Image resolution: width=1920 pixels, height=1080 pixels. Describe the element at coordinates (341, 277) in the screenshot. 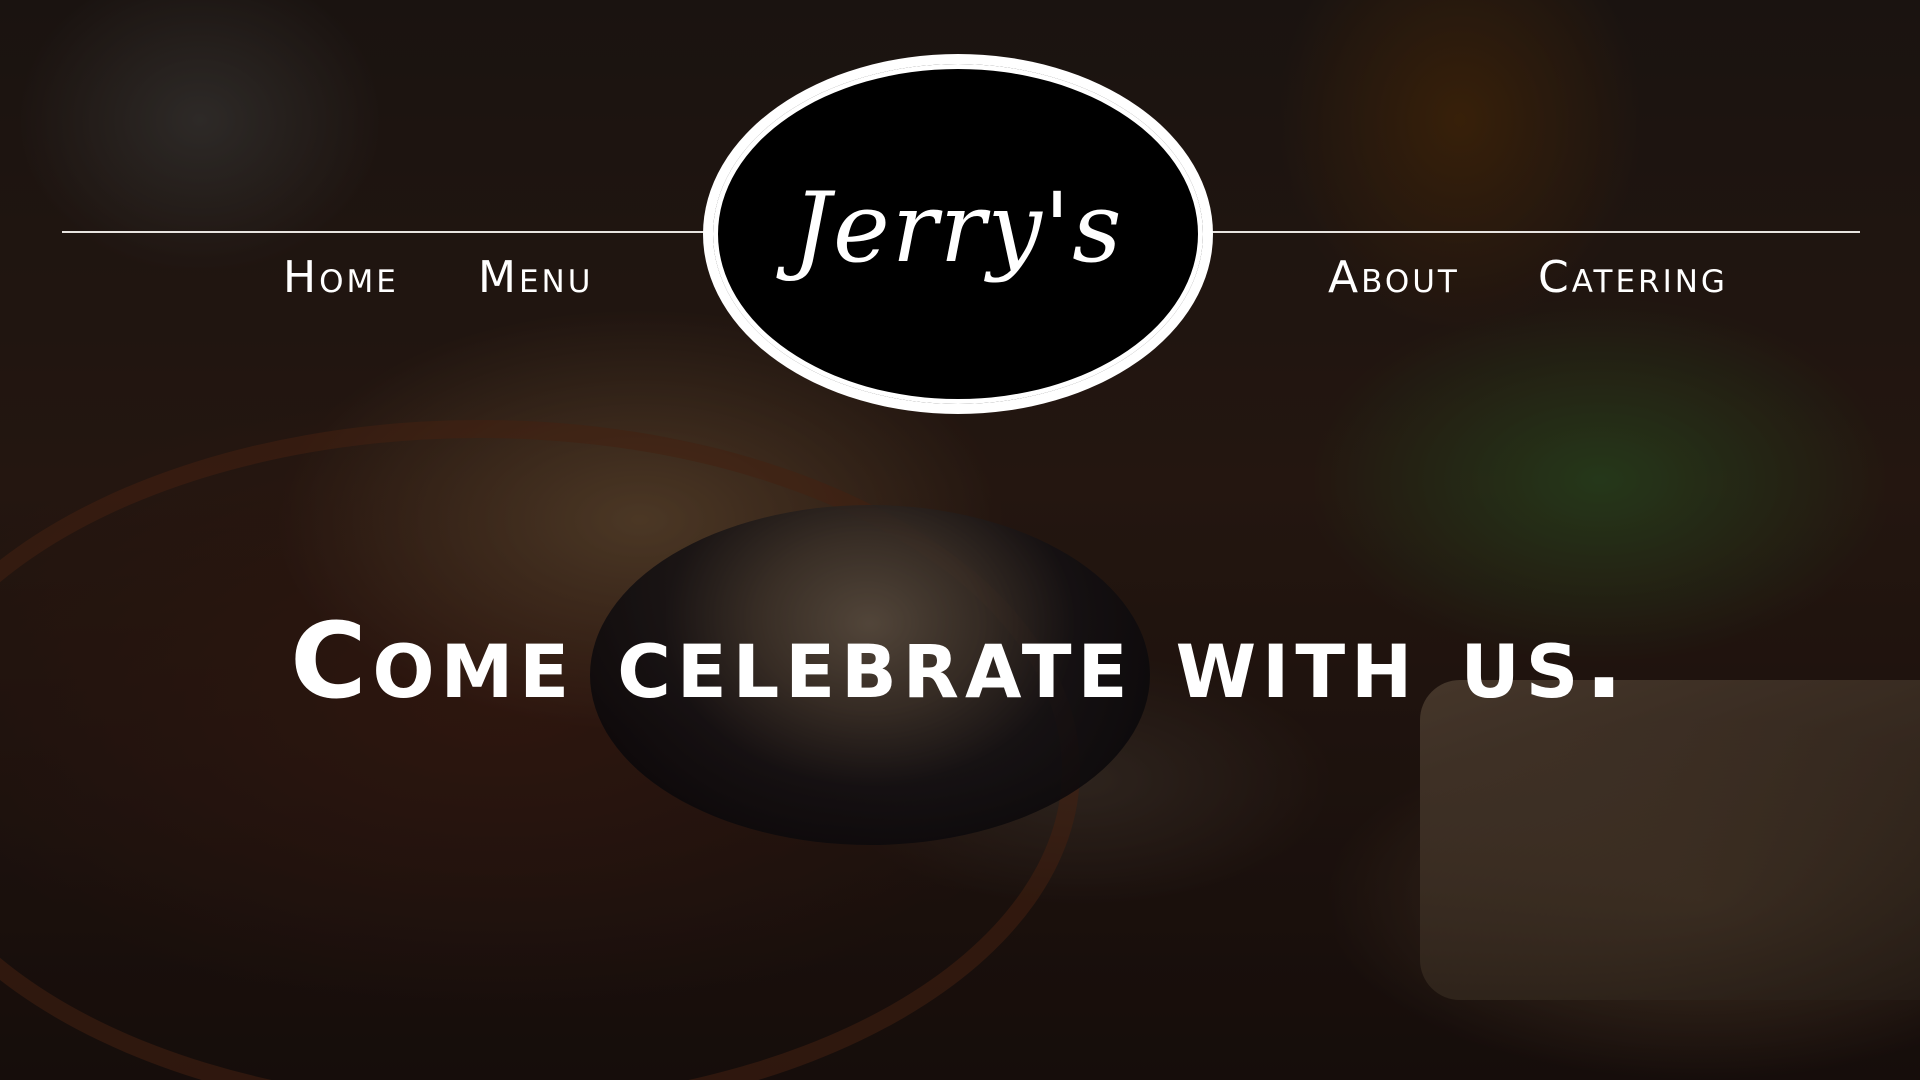

I see `nav-link-home: Home` at that location.